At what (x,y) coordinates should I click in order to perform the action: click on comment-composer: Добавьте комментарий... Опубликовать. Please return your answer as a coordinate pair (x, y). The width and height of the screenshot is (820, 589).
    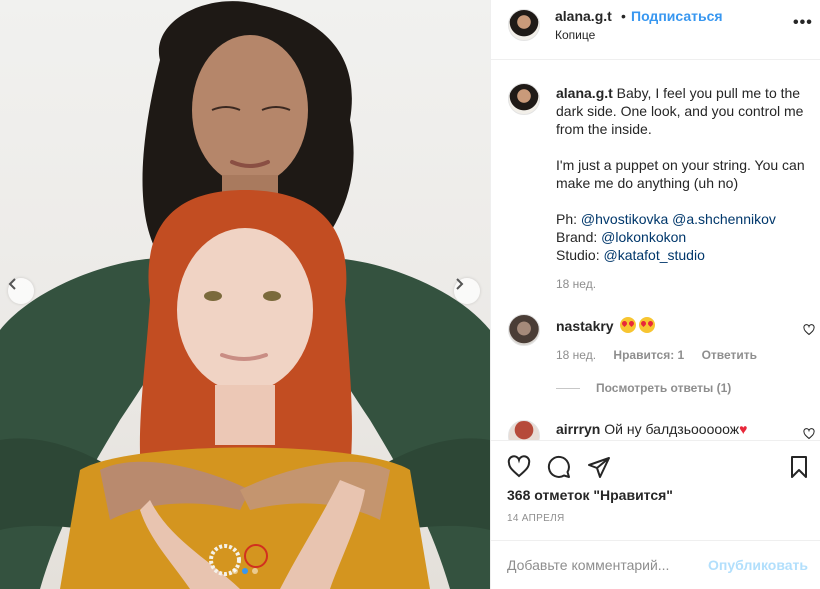
    Looking at the image, I should click on (655, 564).